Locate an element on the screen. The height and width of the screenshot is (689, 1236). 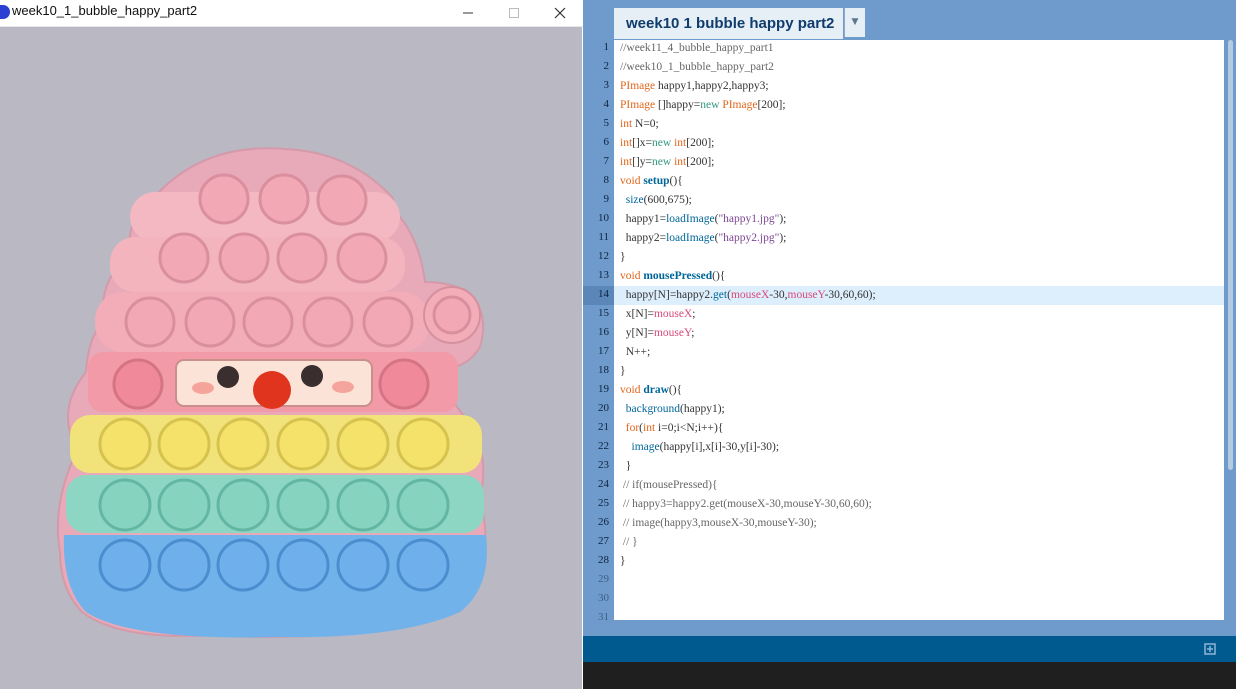
maximize-button is located at coordinates (514, 13).